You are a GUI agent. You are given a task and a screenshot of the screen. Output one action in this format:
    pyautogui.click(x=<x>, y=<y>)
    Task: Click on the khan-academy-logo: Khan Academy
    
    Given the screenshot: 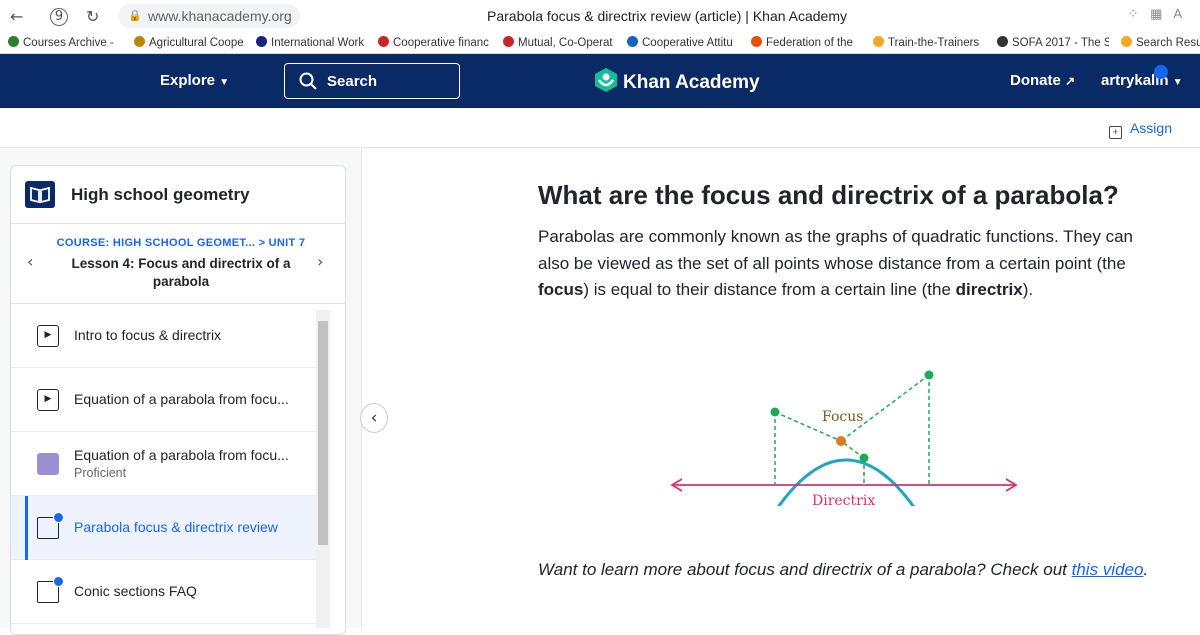 What is the action you would take?
    pyautogui.click(x=677, y=81)
    